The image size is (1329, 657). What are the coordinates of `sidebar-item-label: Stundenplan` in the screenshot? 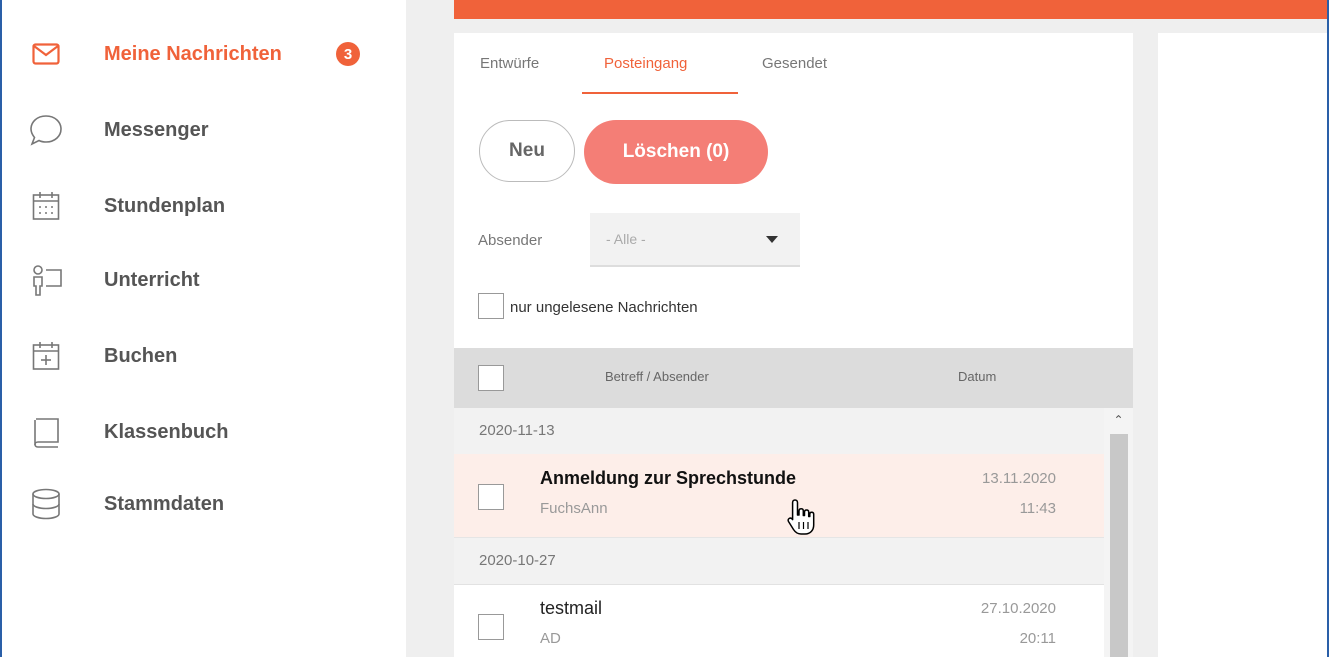 It's located at (165, 205).